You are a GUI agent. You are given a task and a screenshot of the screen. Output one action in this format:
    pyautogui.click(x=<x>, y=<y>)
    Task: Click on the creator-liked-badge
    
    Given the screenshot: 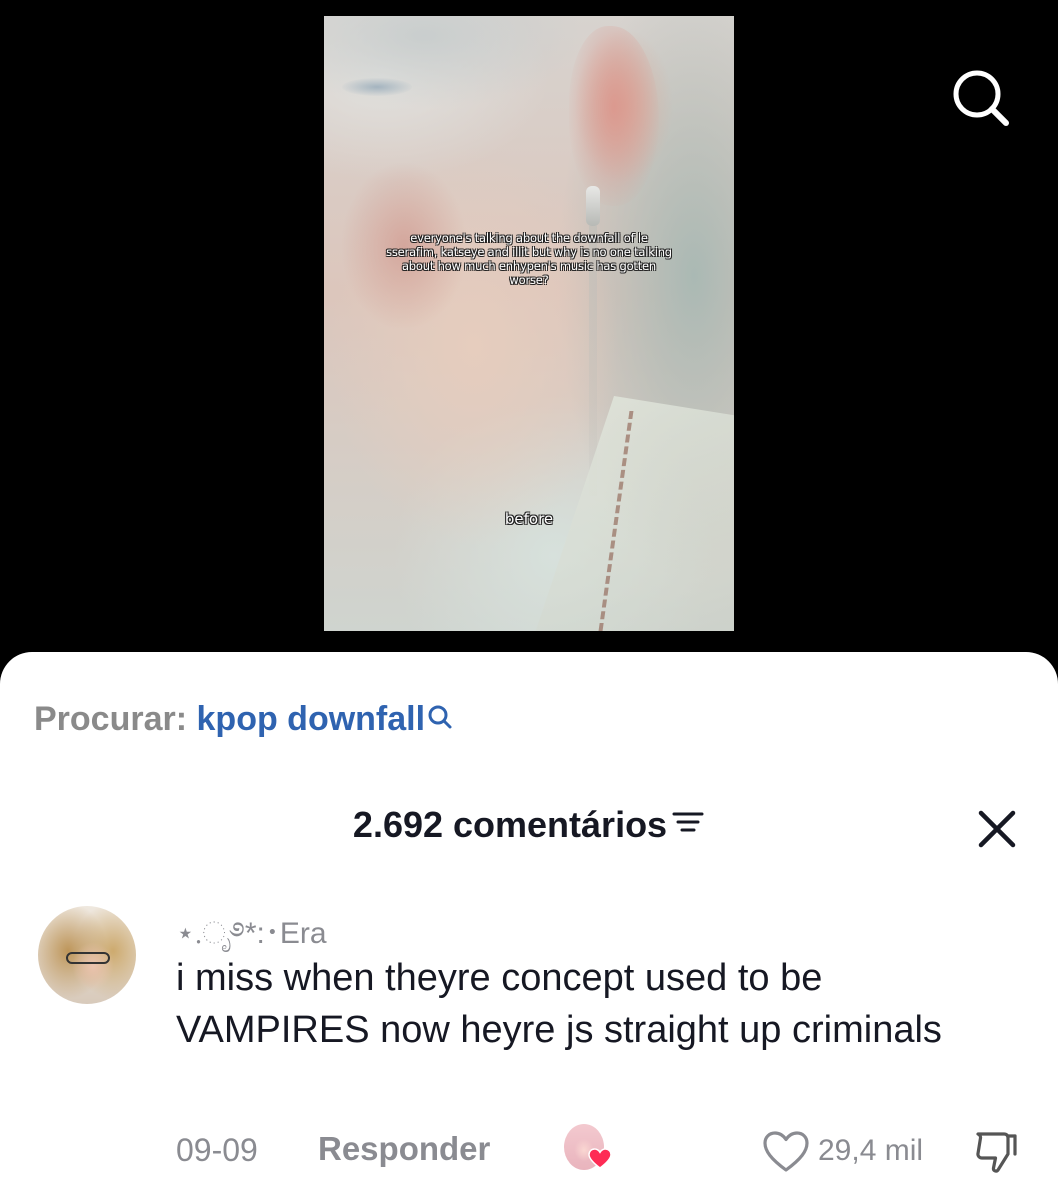 What is the action you would take?
    pyautogui.click(x=588, y=1150)
    